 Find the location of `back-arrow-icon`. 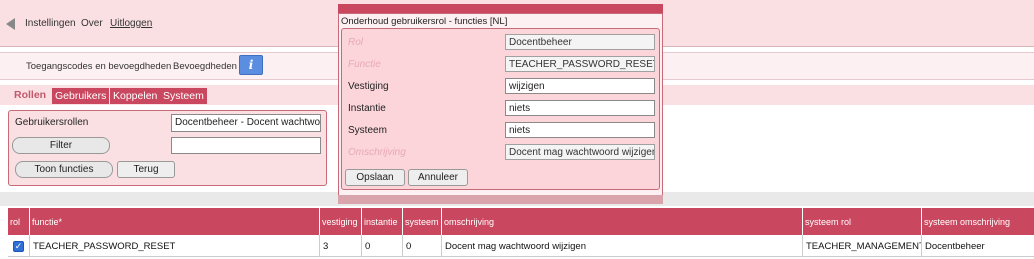

back-arrow-icon is located at coordinates (10, 24).